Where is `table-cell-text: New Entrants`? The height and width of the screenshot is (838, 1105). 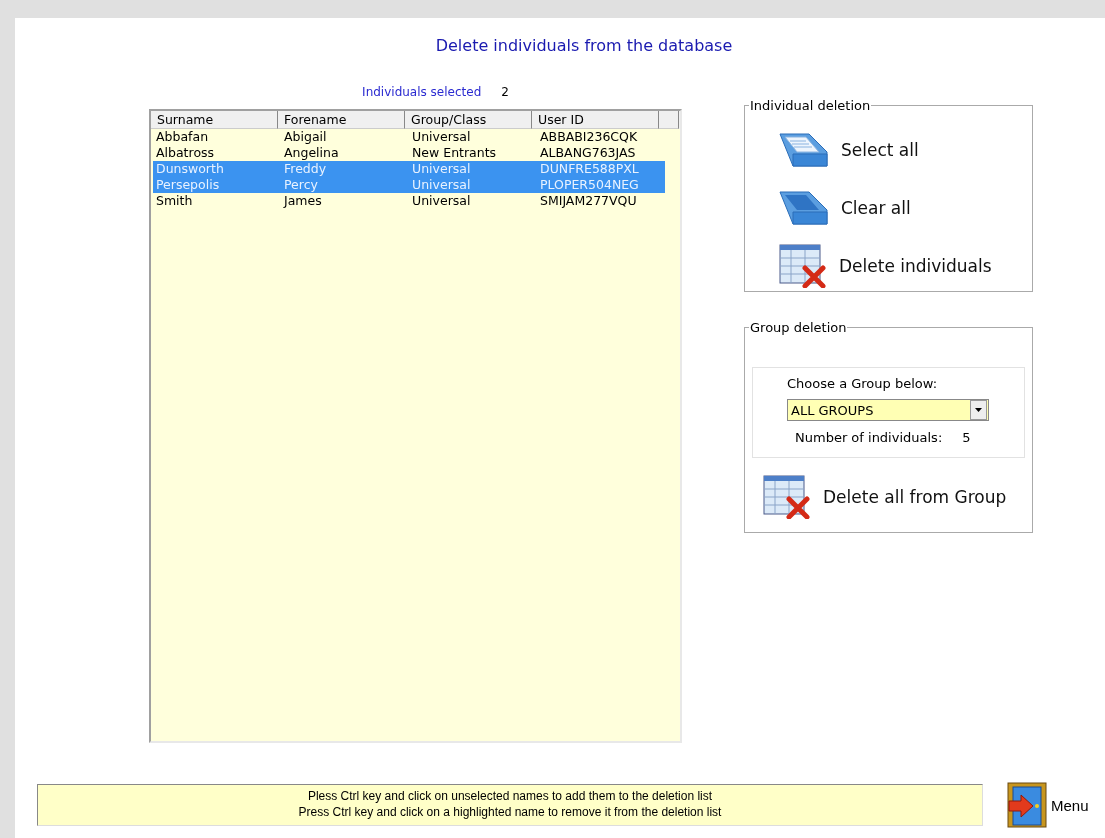
table-cell-text: New Entrants is located at coordinates (454, 153).